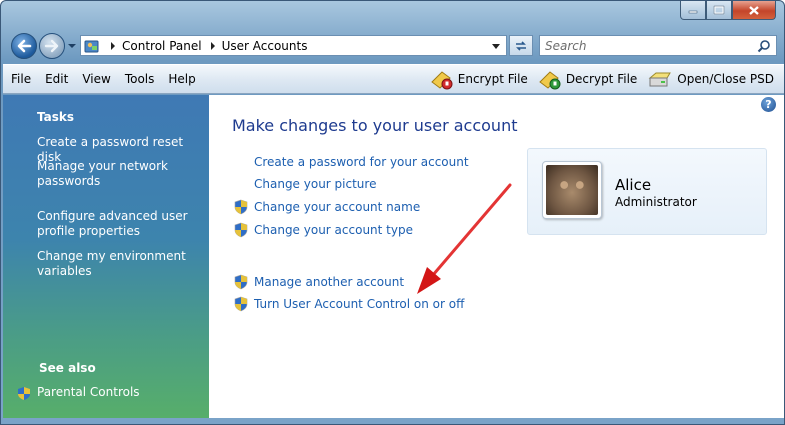 Image resolution: width=785 pixels, height=425 pixels. What do you see at coordinates (162, 46) in the screenshot?
I see `breadcrumb-control-panel: Control Panel` at bounding box center [162, 46].